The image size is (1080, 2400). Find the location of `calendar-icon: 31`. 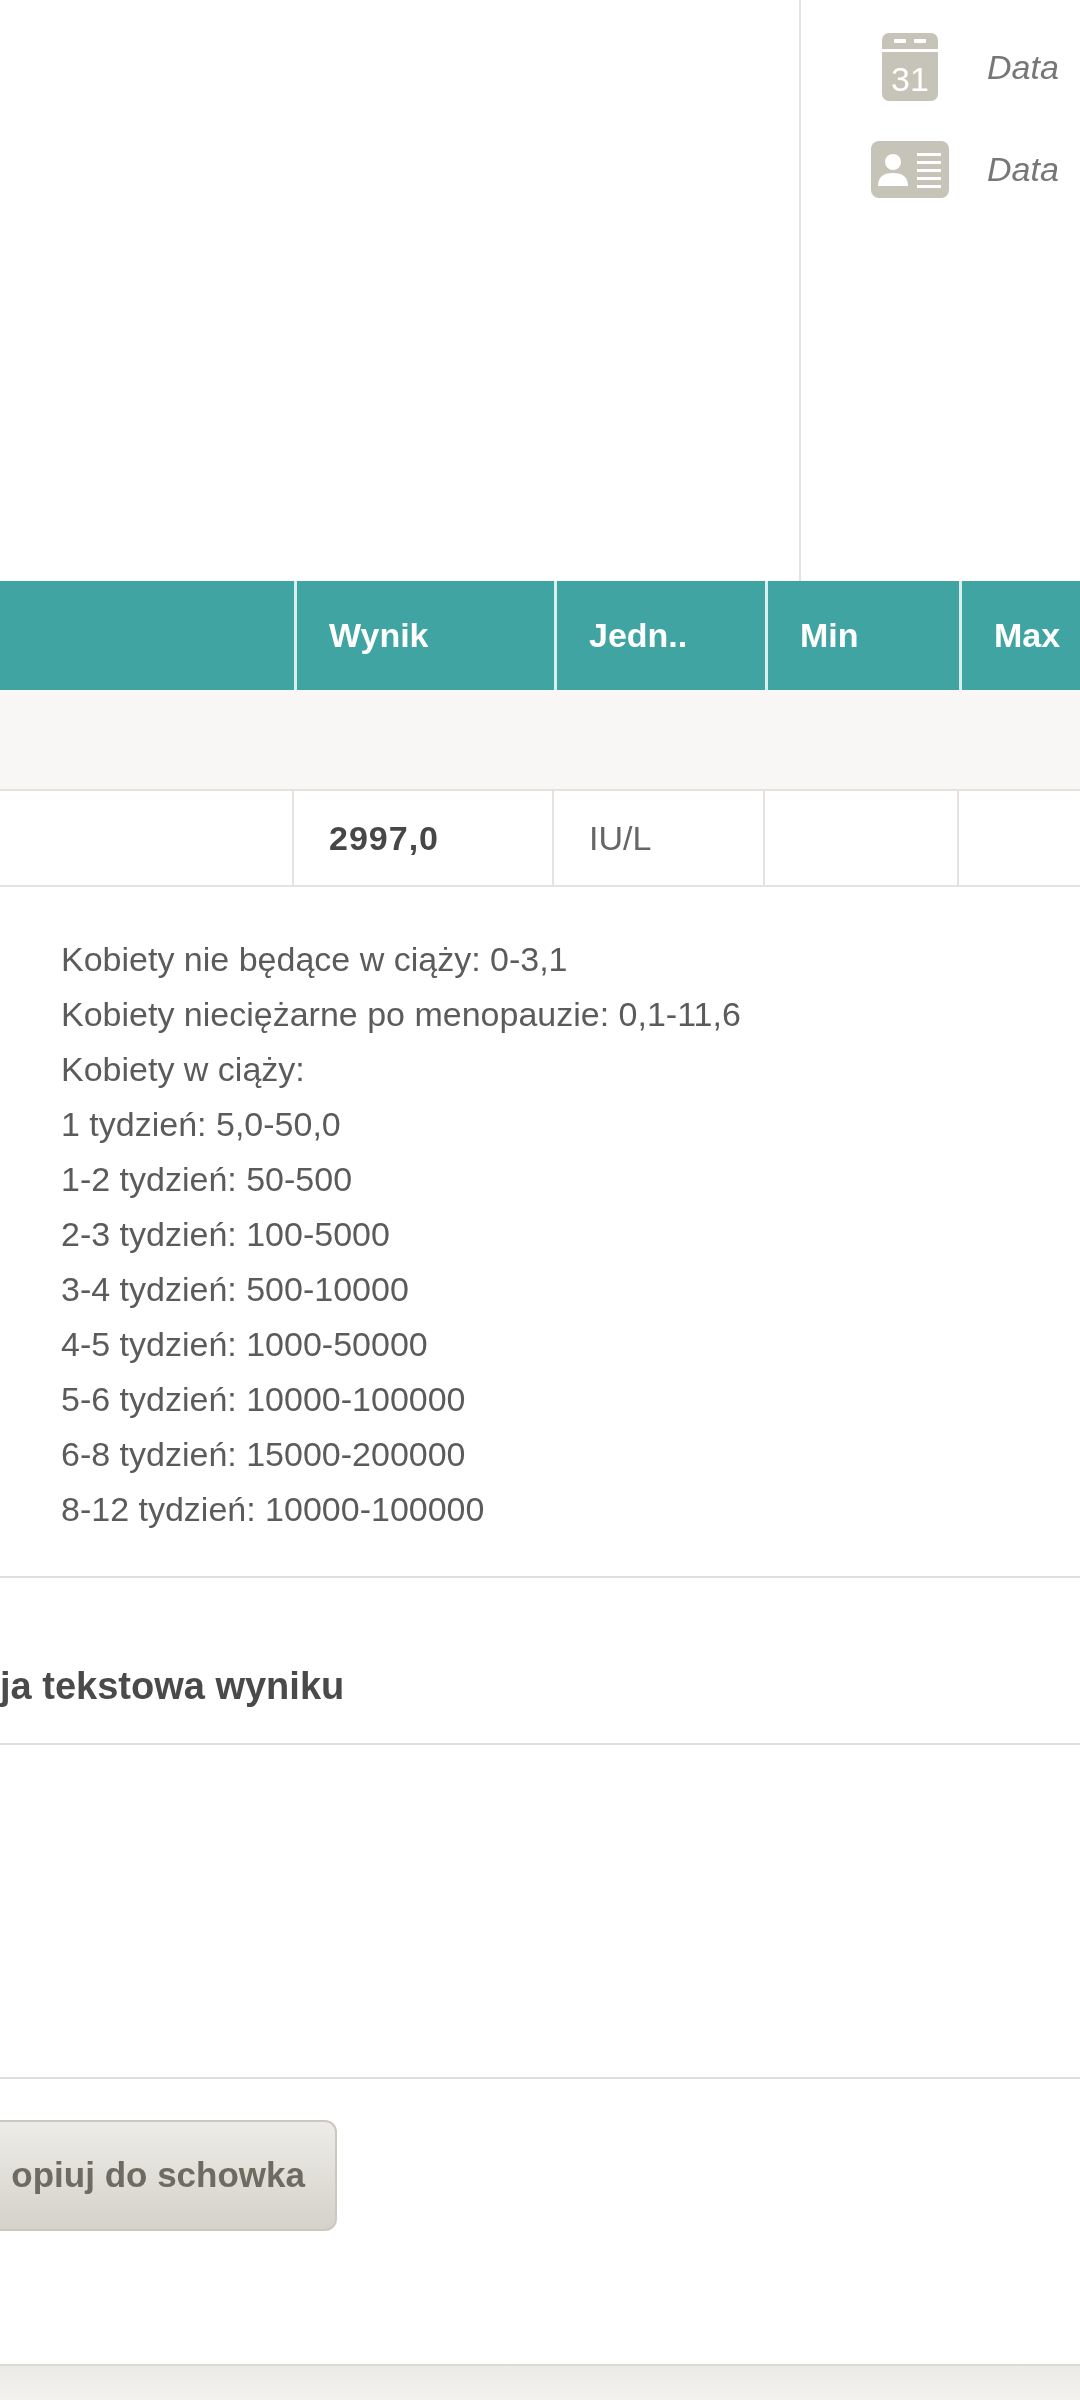

calendar-icon: 31 is located at coordinates (910, 67).